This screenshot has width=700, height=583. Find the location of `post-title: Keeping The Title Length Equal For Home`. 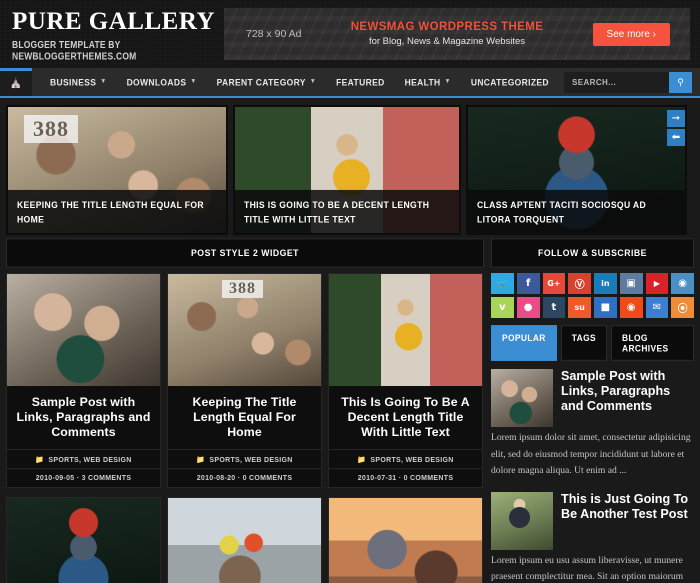

post-title: Keeping The Title Length Equal For Home is located at coordinates (244, 418).